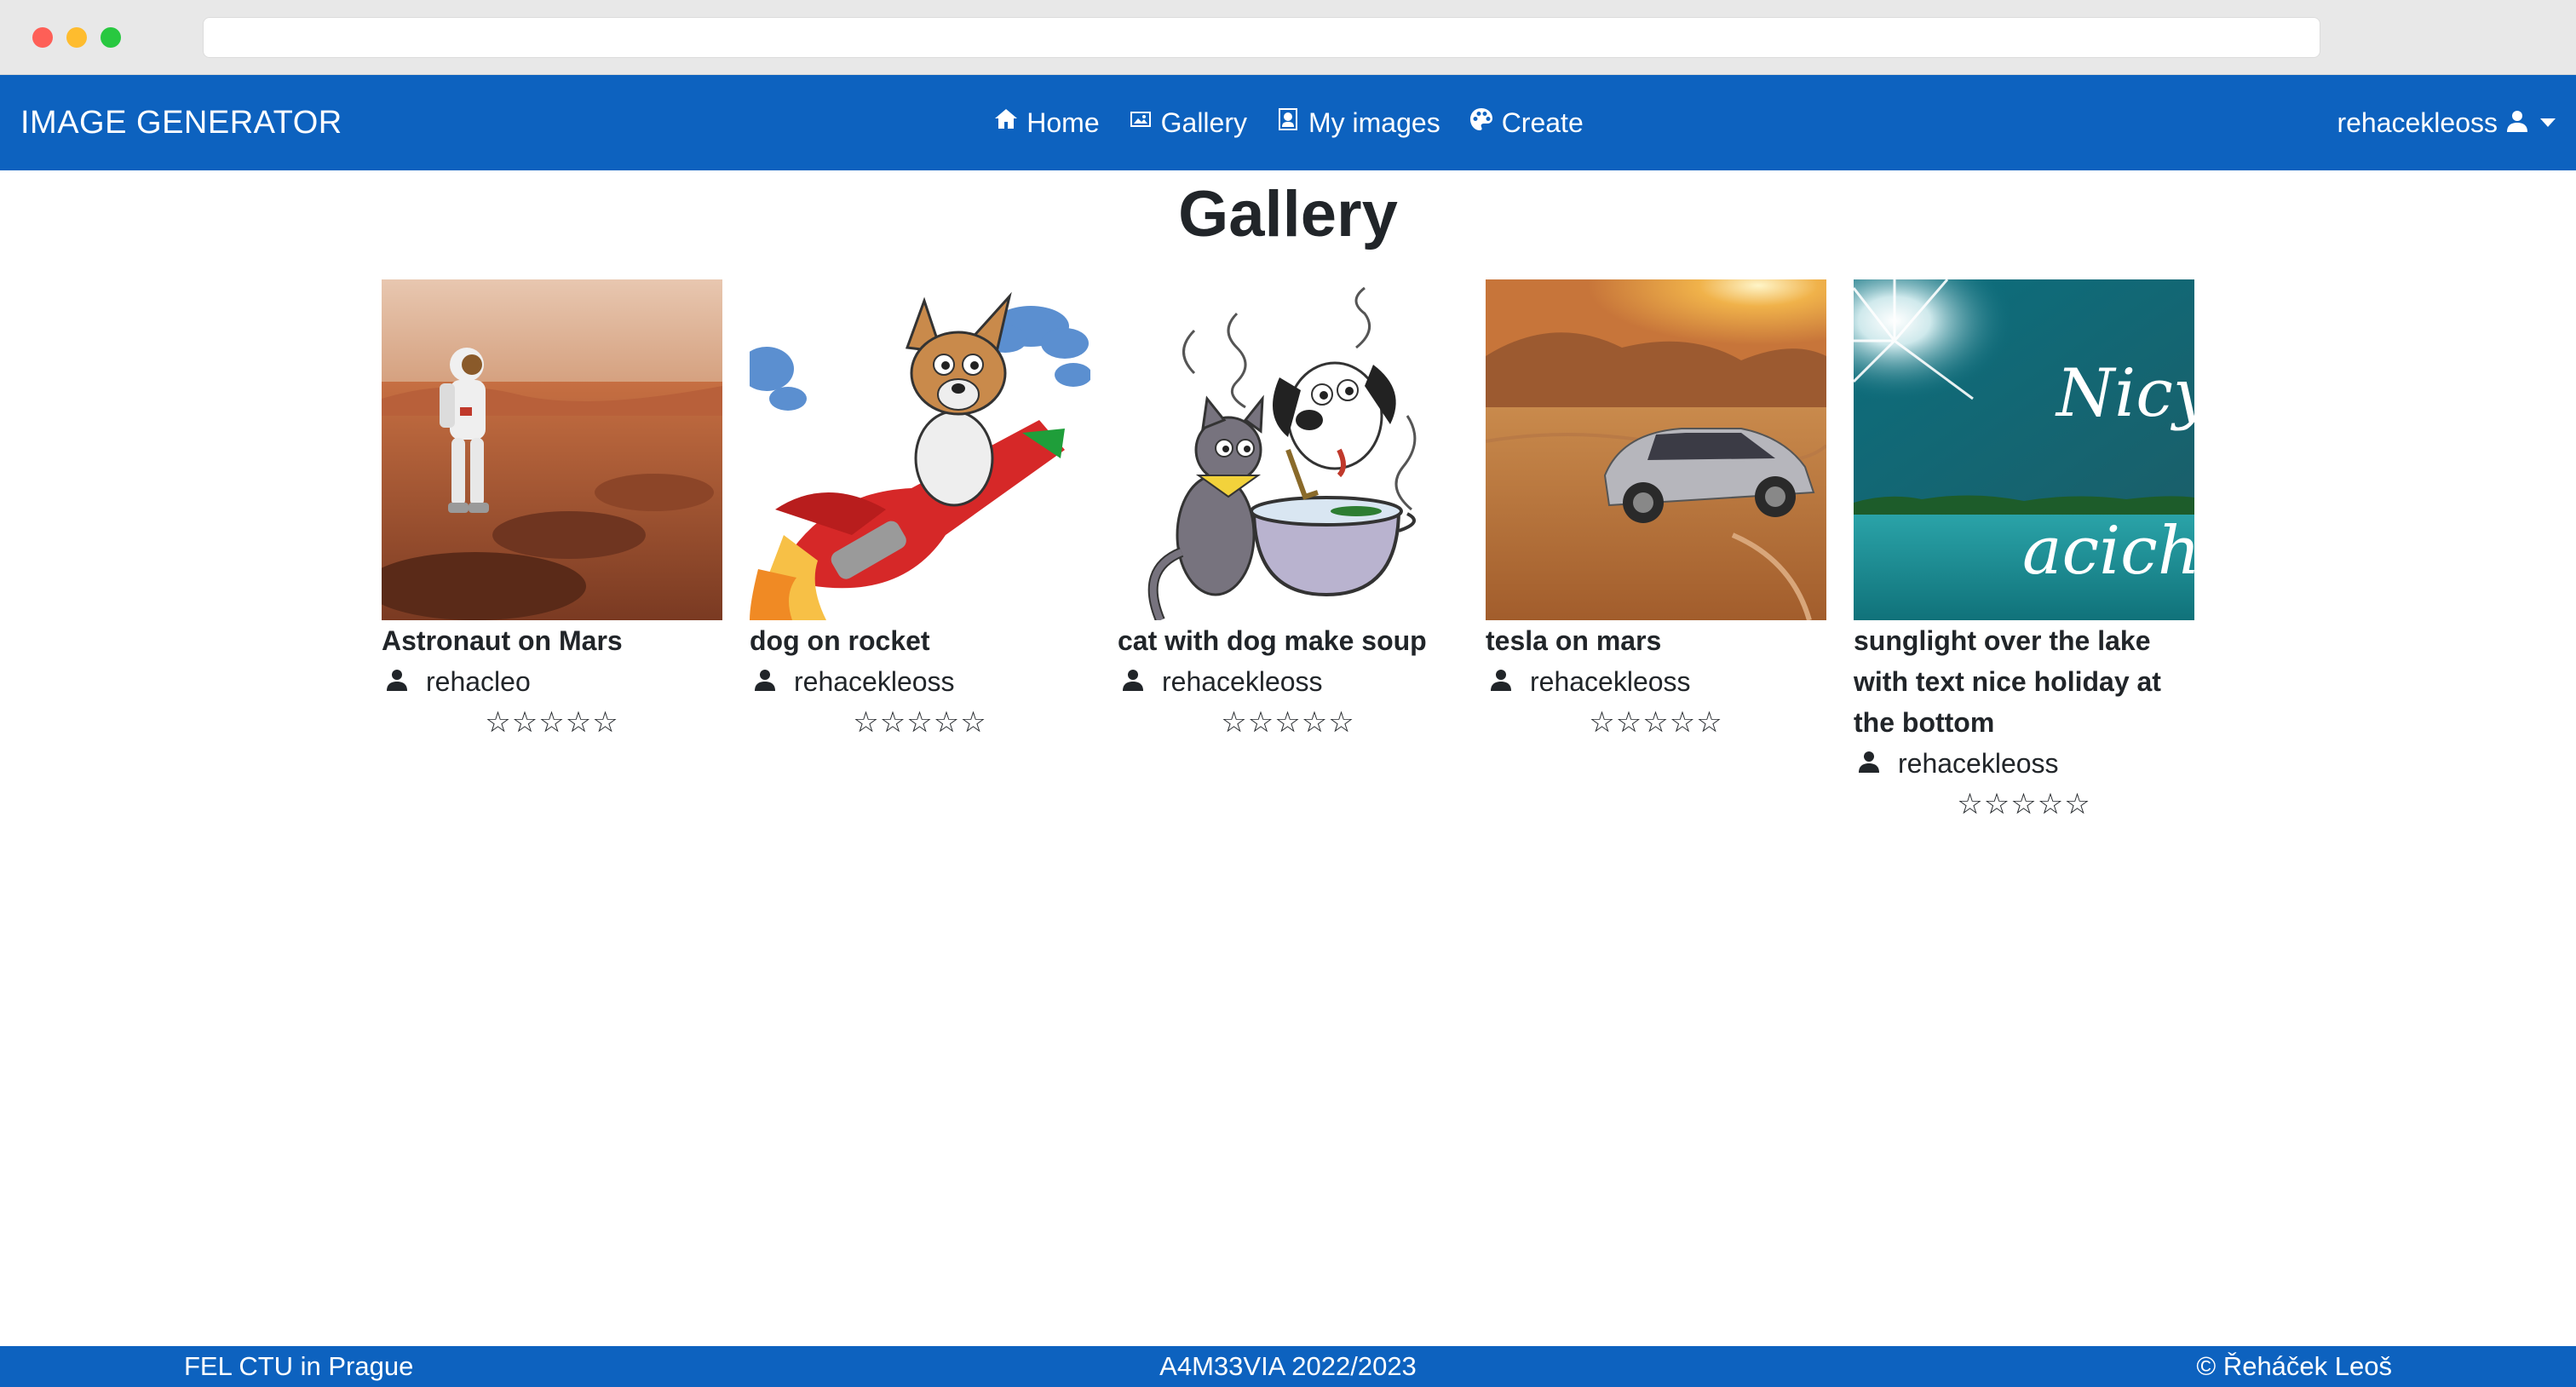  I want to click on user-menu-label: rehacekleoss, so click(2418, 122).